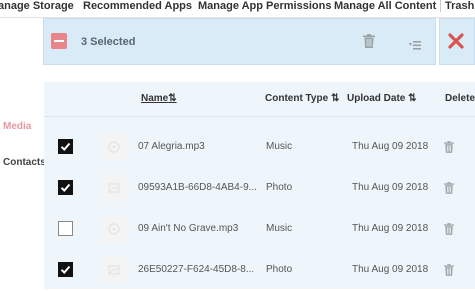 This screenshot has width=475, height=291. I want to click on close-icon, so click(456, 43).